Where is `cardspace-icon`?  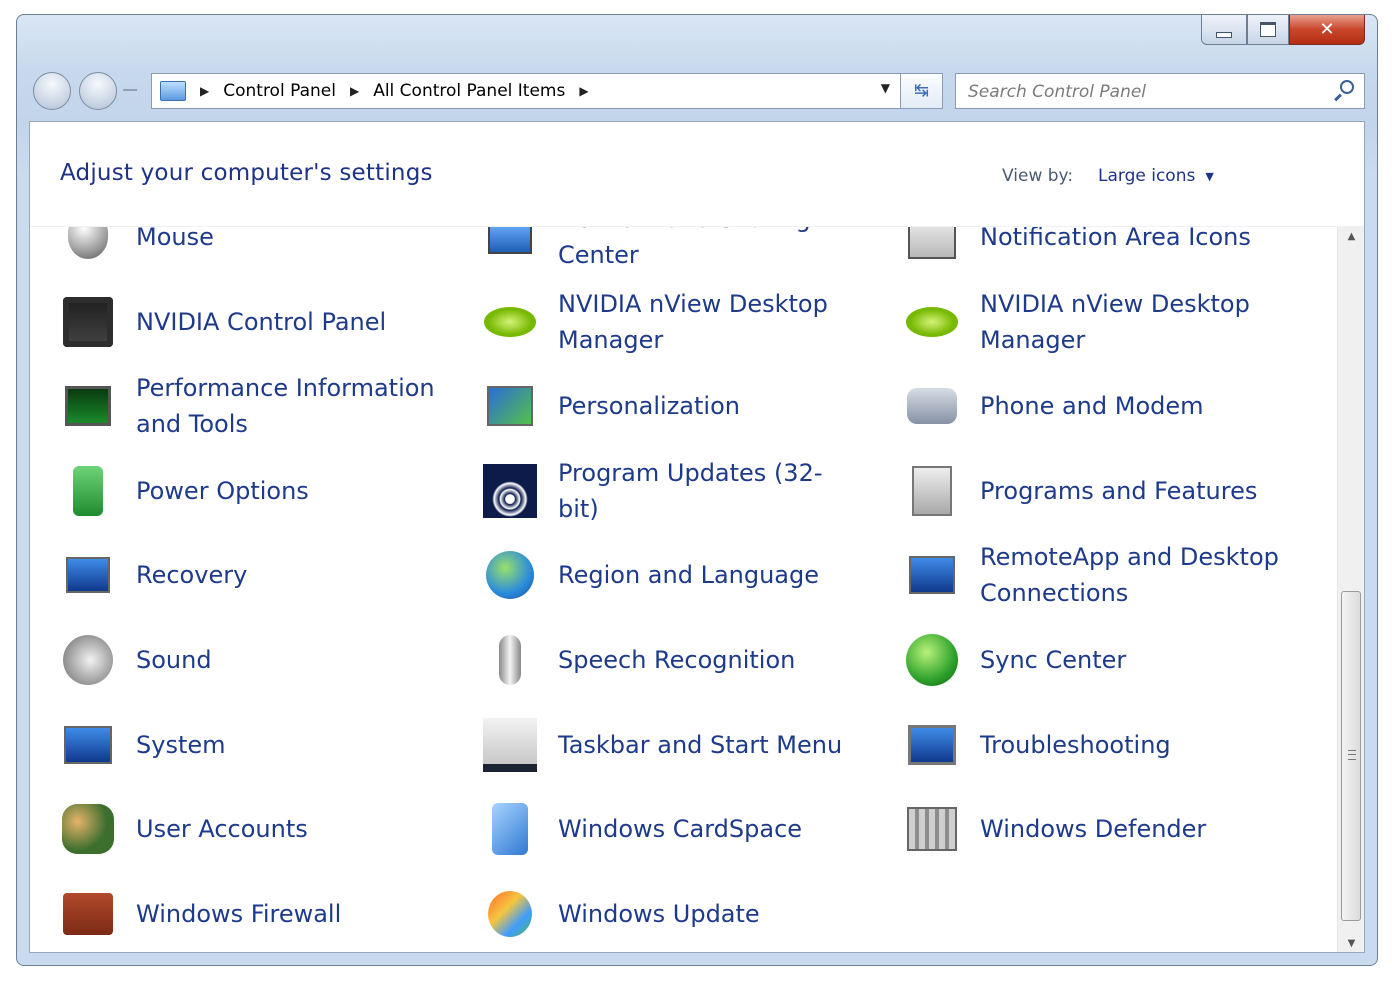 cardspace-icon is located at coordinates (510, 829).